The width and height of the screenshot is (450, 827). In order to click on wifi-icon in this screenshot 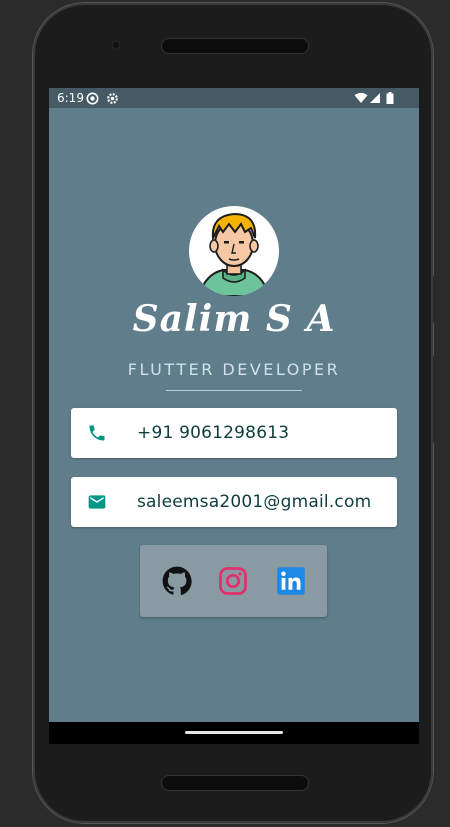, I will do `click(361, 97)`.